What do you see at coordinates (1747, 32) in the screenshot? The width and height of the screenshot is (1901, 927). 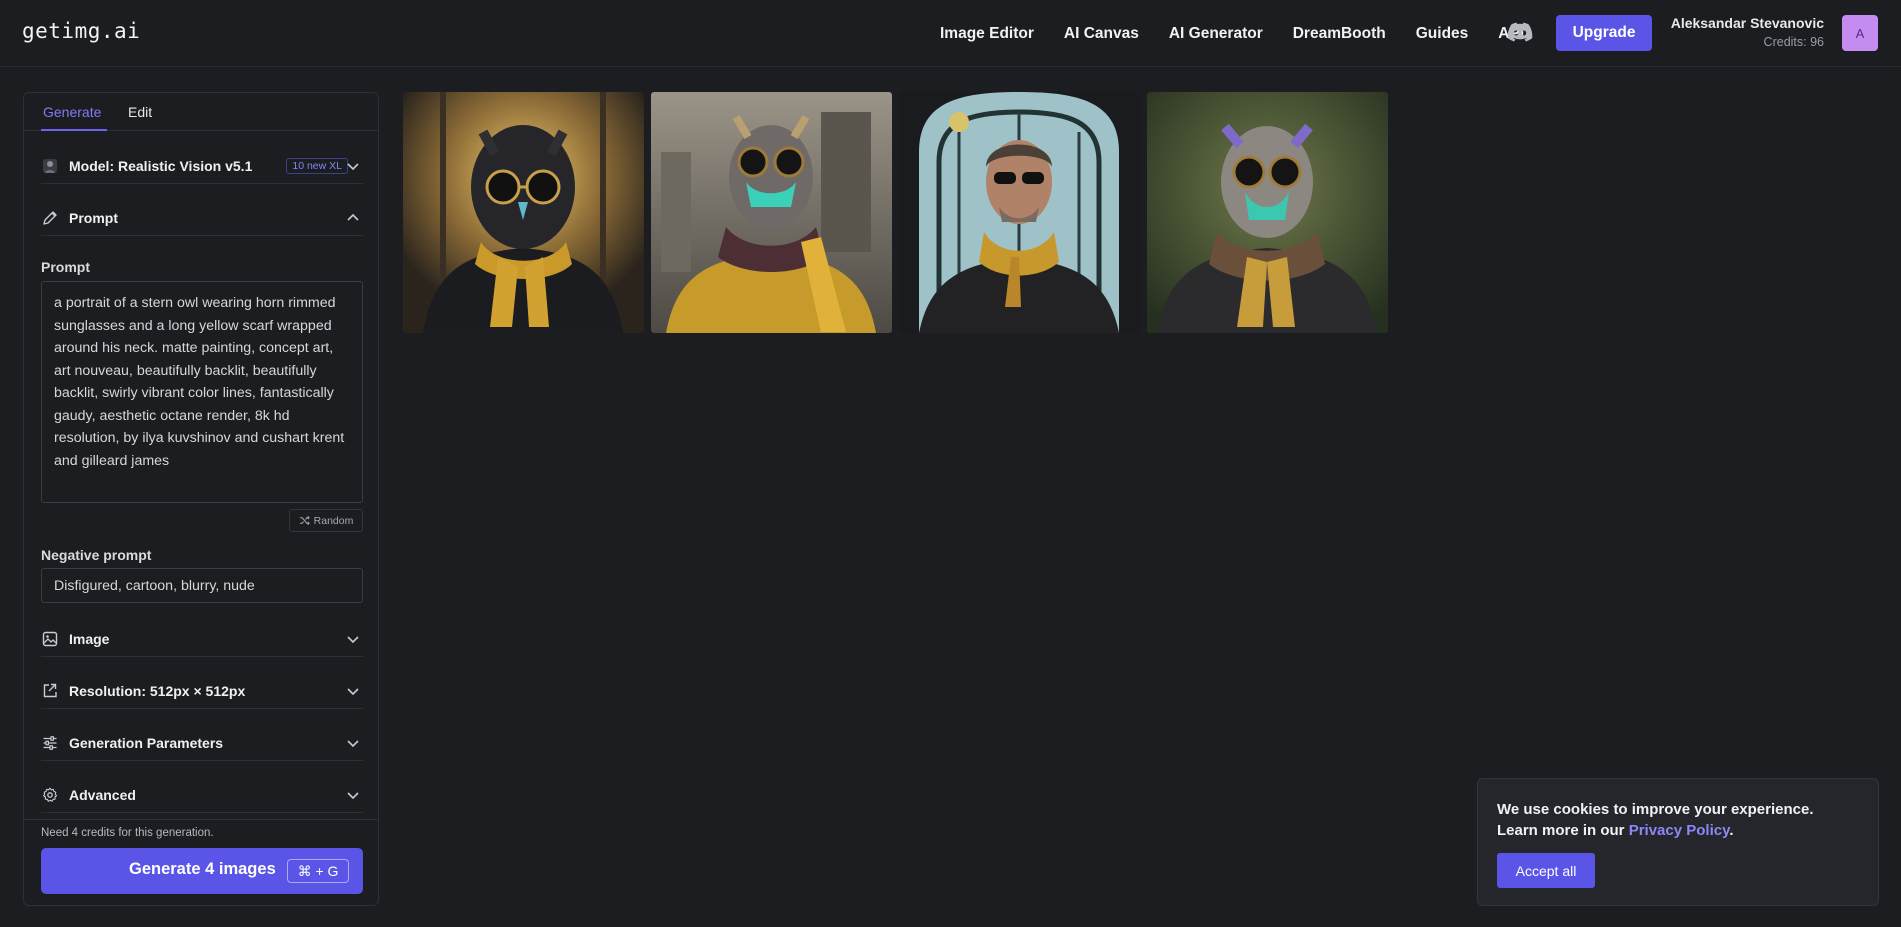 I see `user-info: Aleksandar Stevanovic Credits: 96` at bounding box center [1747, 32].